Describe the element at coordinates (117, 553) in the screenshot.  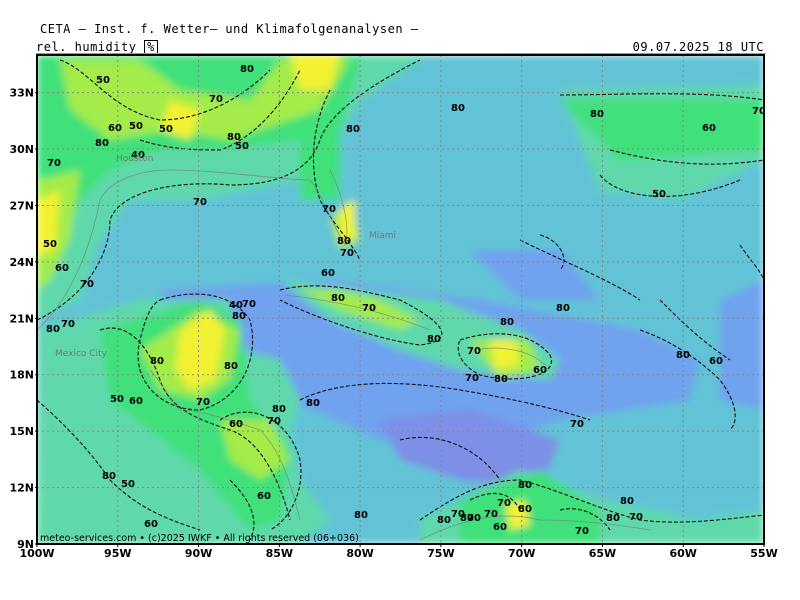
I see `lon-tick-label: 95W` at that location.